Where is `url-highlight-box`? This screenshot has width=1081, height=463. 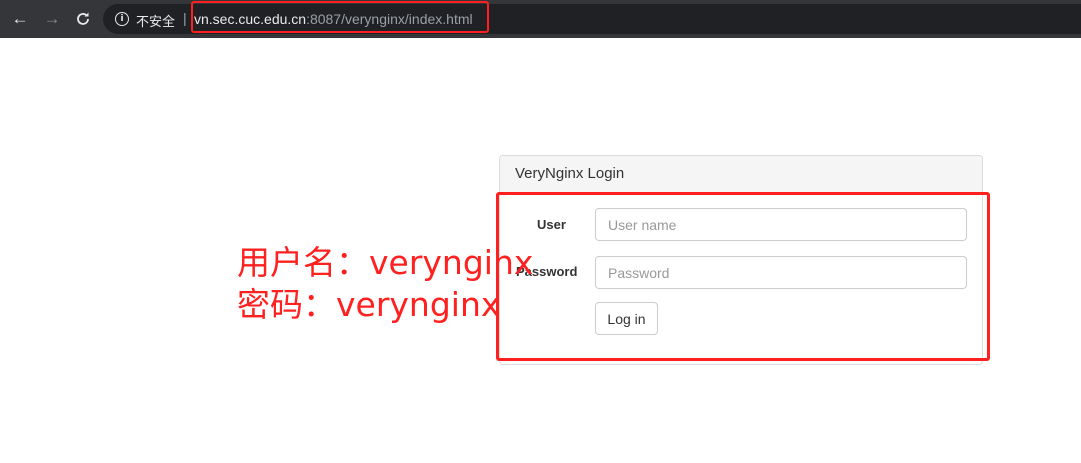 url-highlight-box is located at coordinates (340, 17).